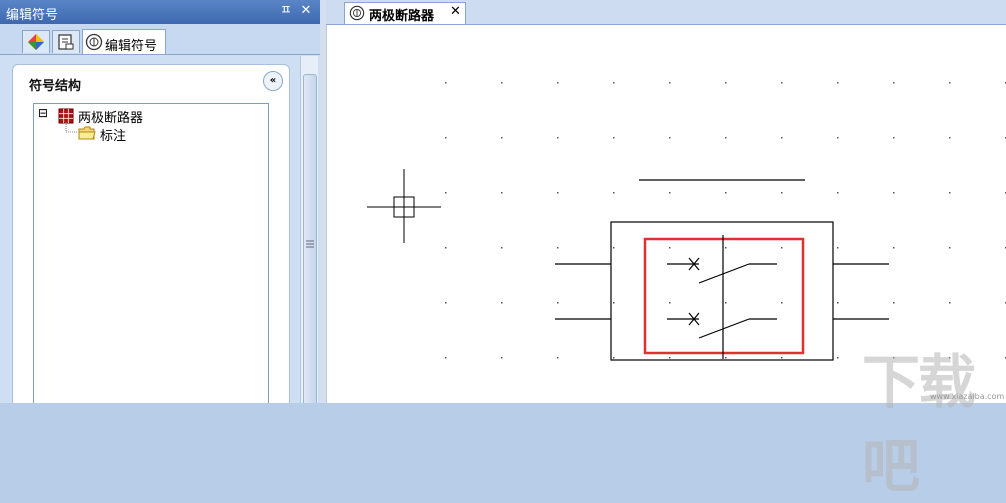 This screenshot has height=503, width=1006. I want to click on breaker-pole-top, so click(722, 270).